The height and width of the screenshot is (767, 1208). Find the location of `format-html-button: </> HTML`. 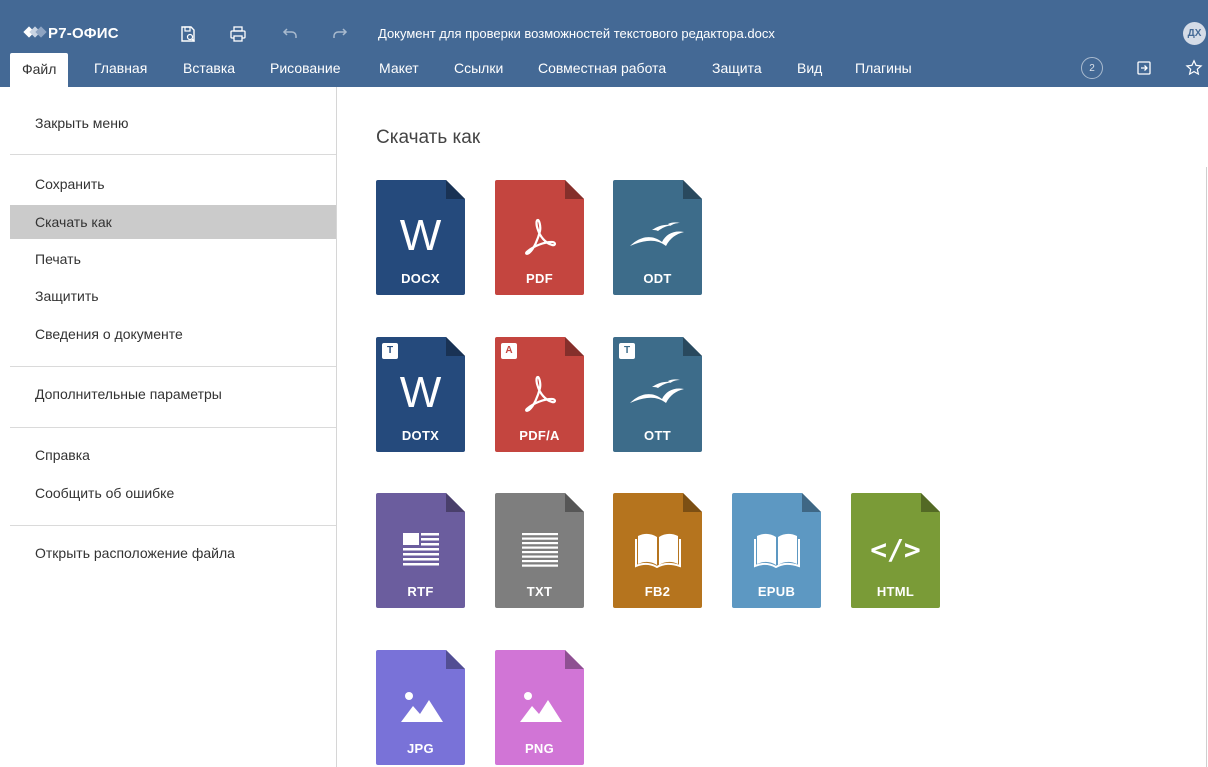

format-html-button: </> HTML is located at coordinates (895, 550).